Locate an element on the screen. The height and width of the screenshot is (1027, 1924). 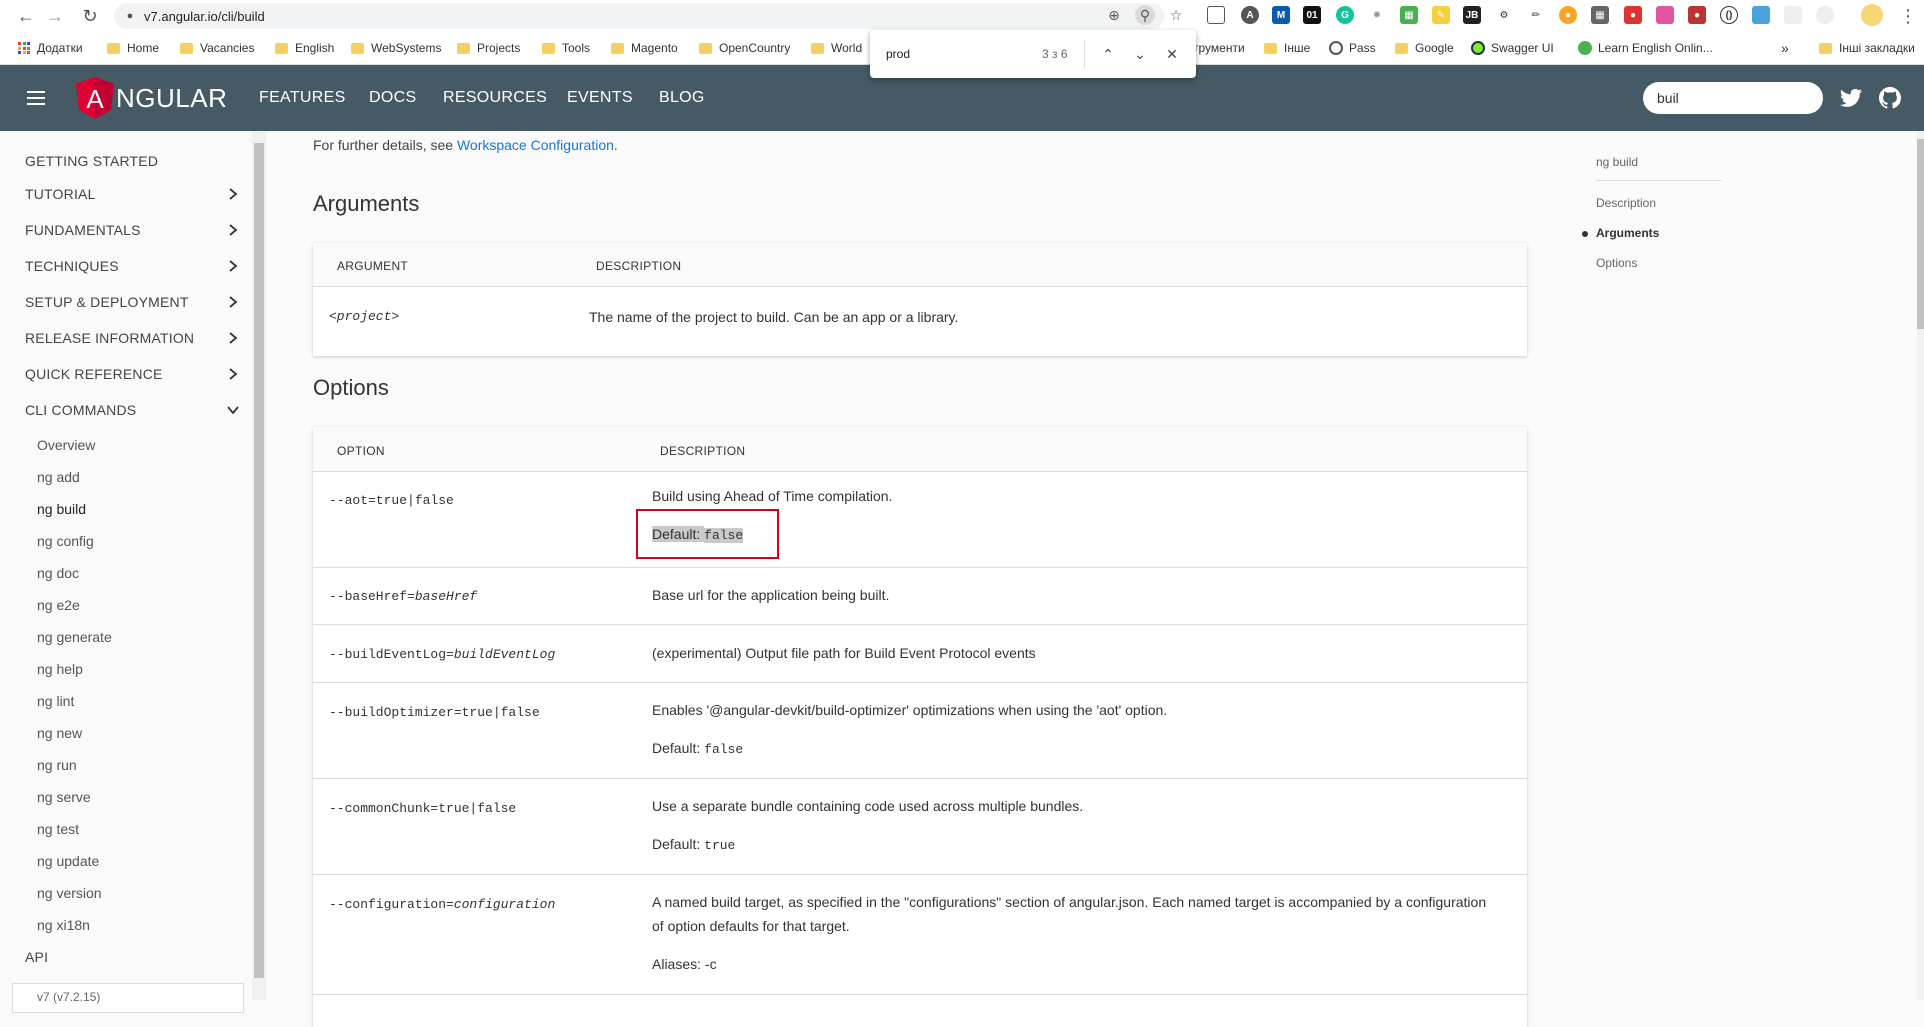
screenshot-extension-icon is located at coordinates (1216, 15).